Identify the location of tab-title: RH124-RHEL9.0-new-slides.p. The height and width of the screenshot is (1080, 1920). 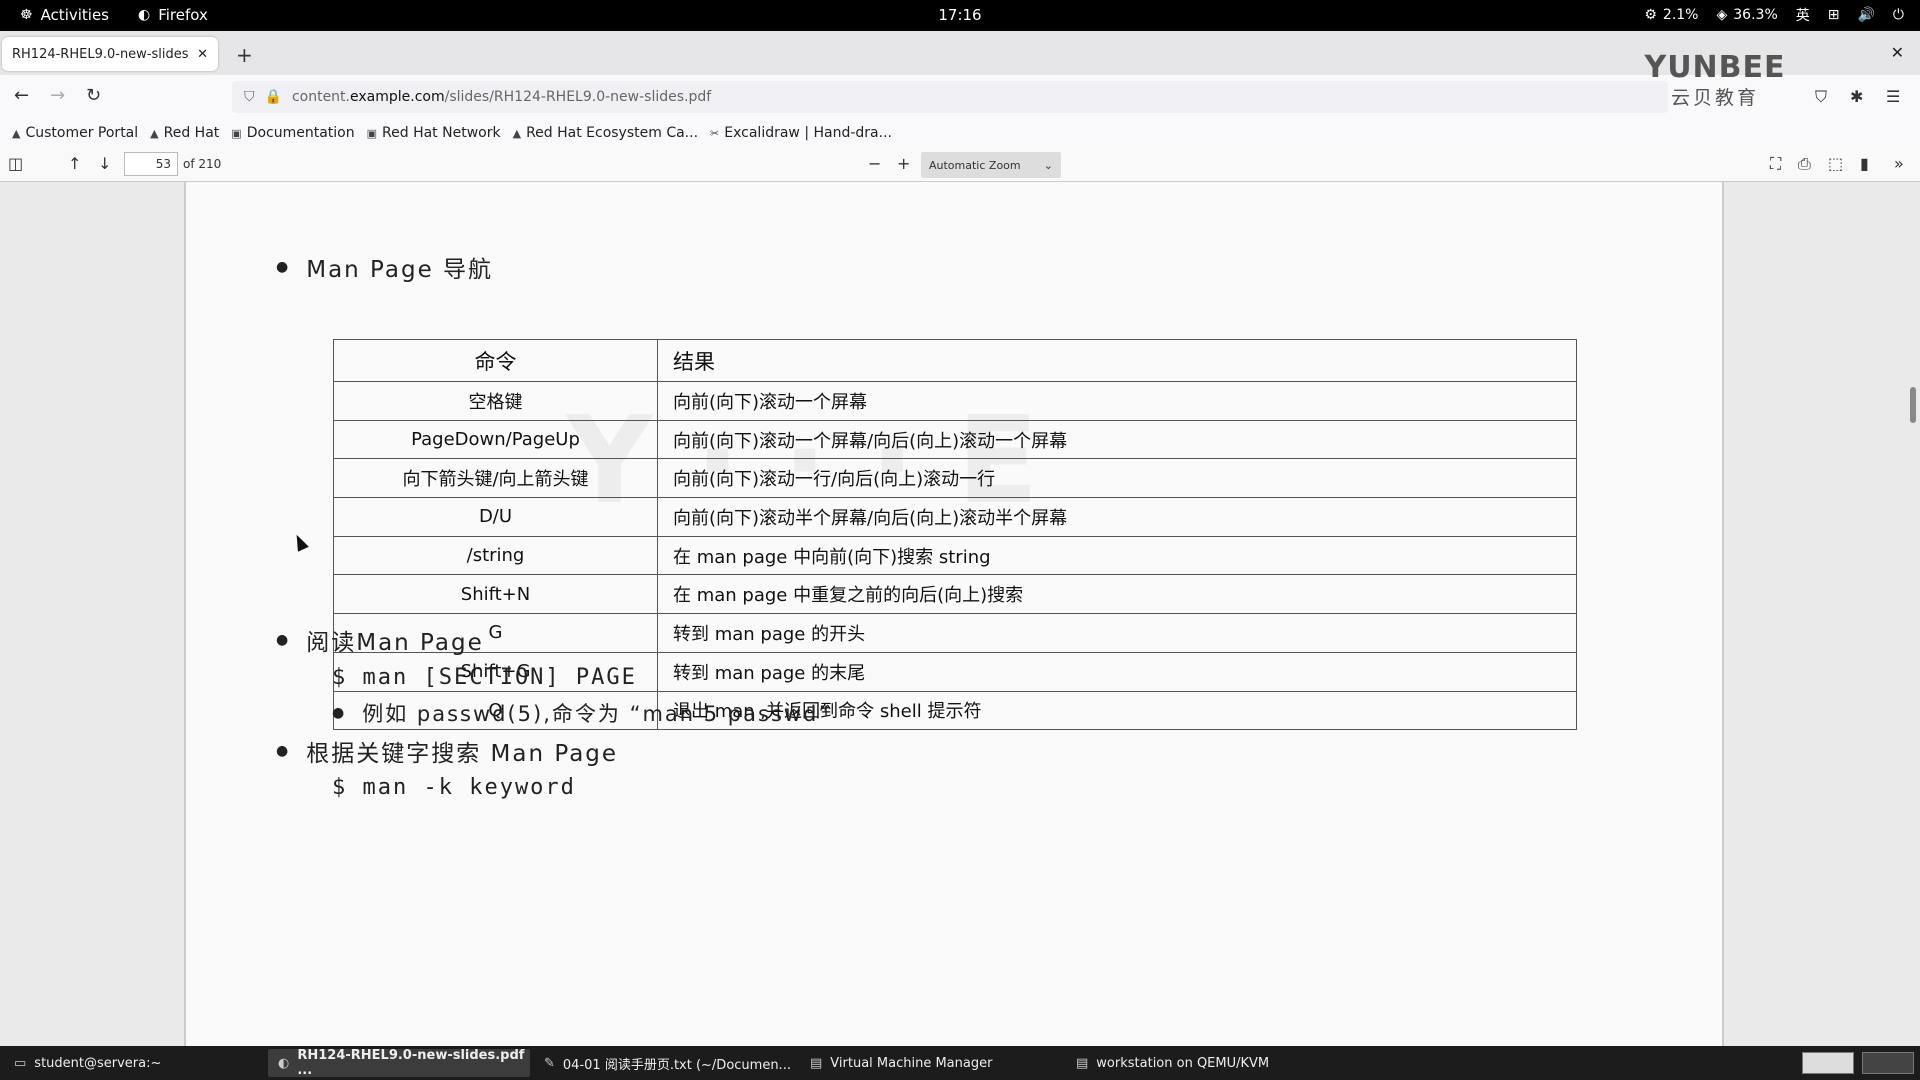
(101, 54).